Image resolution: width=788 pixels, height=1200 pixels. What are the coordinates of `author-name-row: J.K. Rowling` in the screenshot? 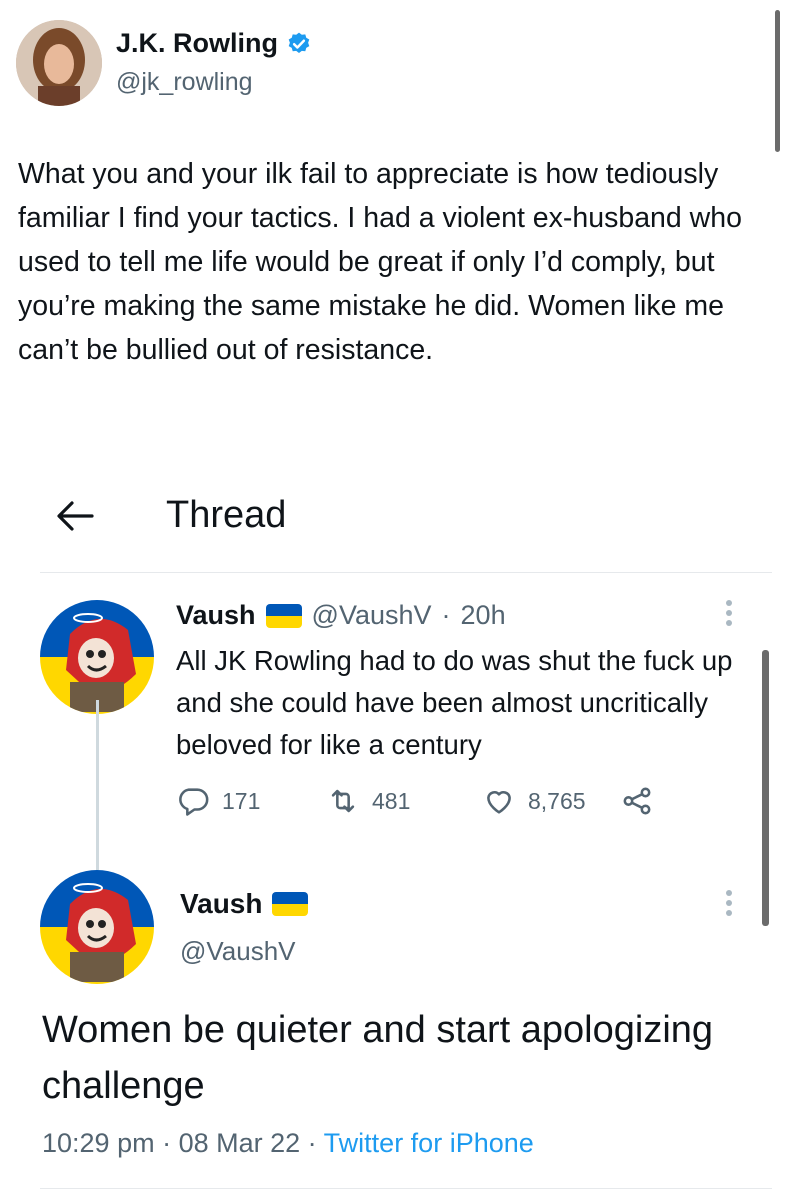 It's located at (214, 43).